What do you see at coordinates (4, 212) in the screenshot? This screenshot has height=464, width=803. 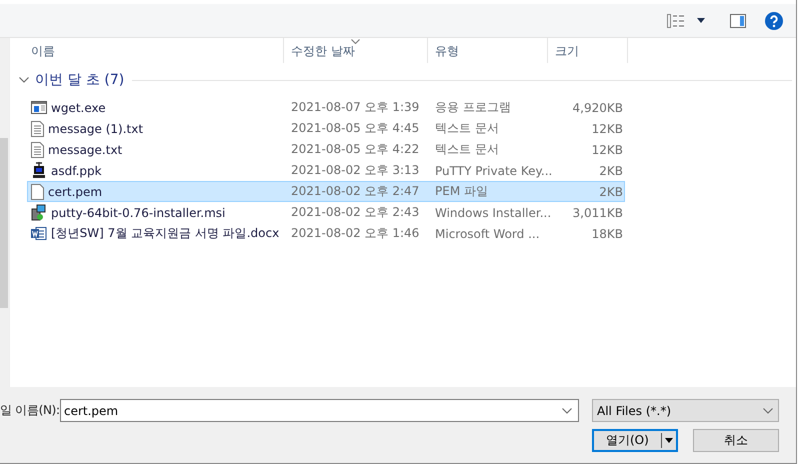 I see `scrollbar` at bounding box center [4, 212].